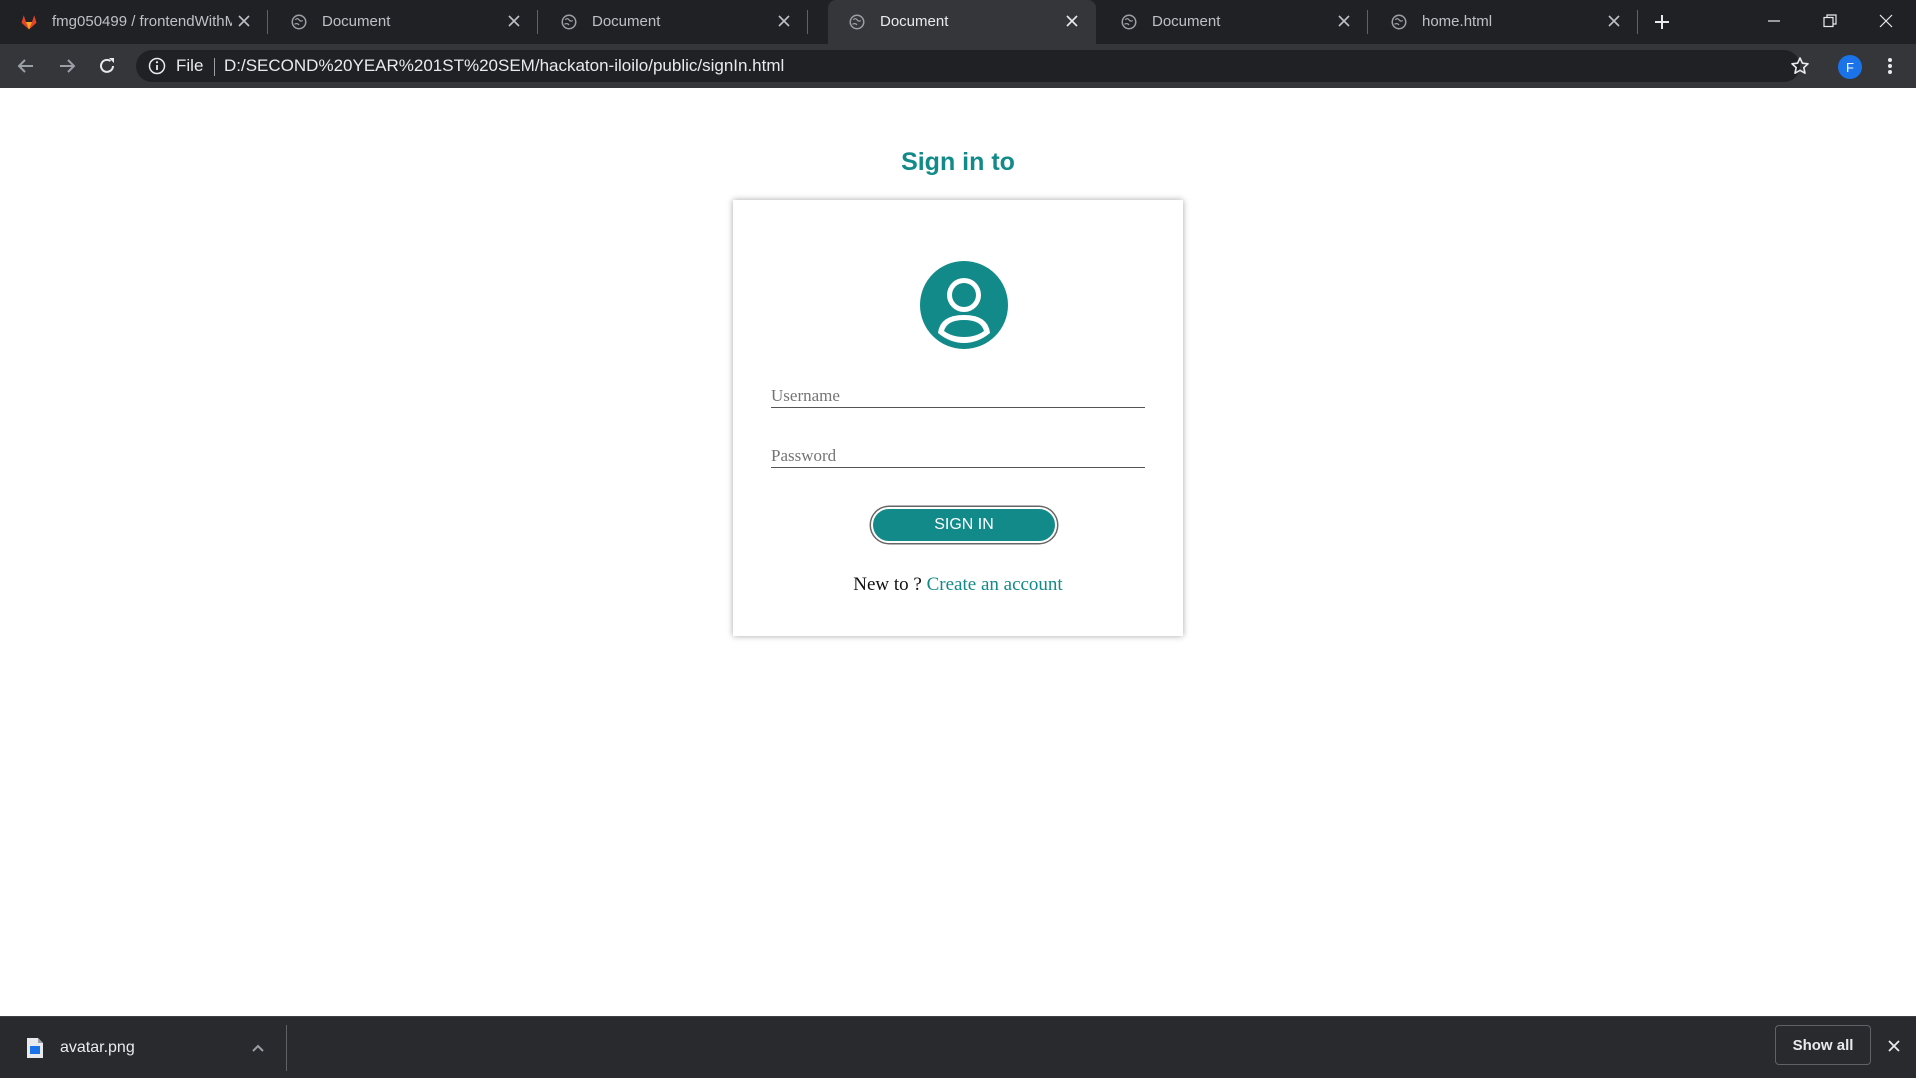 The image size is (1916, 1078). I want to click on restore-button, so click(1830, 21).